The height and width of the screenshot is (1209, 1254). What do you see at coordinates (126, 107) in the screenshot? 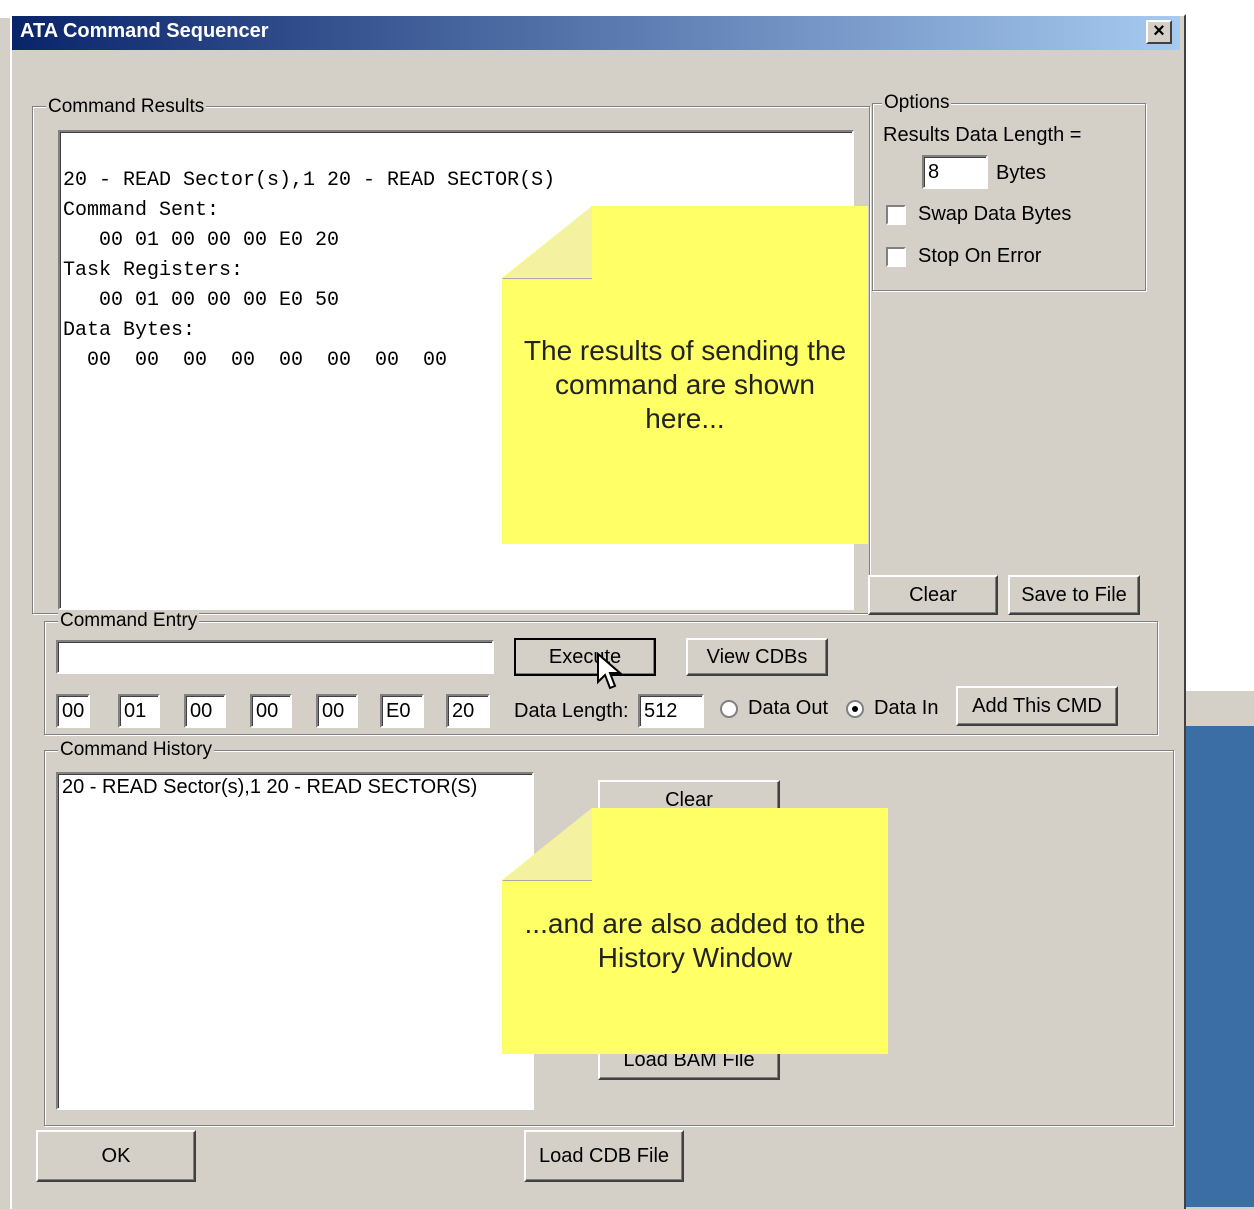
I see `command-results-legend: Command Results` at bounding box center [126, 107].